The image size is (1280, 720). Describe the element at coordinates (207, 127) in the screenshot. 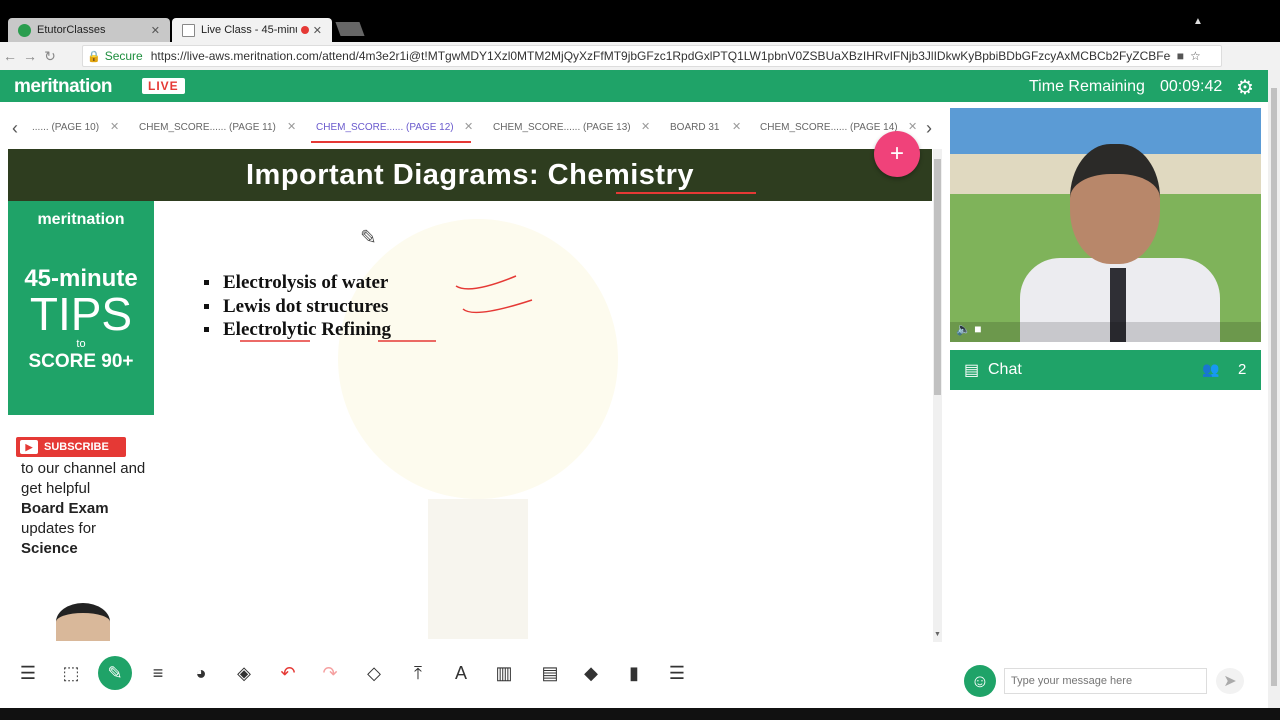

I see `slide-tab: CHEM_SCORE...... (PAGE 11)` at that location.